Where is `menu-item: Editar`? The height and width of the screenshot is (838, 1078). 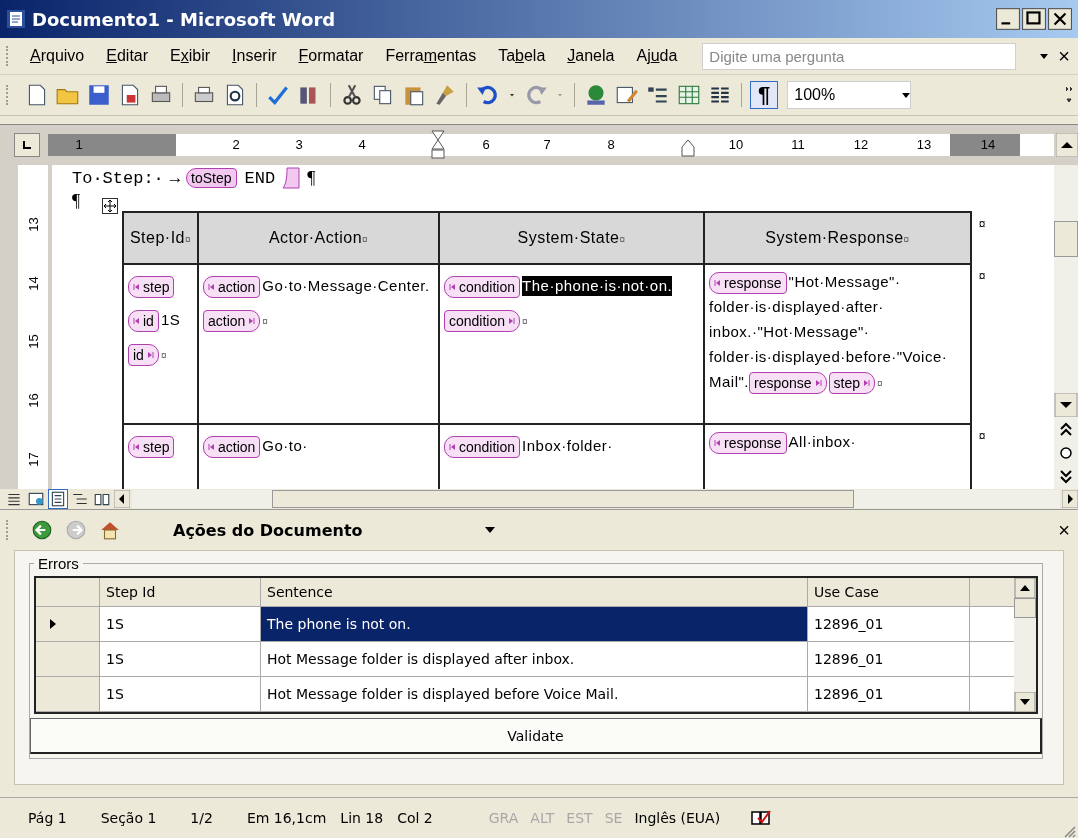 menu-item: Editar is located at coordinates (127, 56).